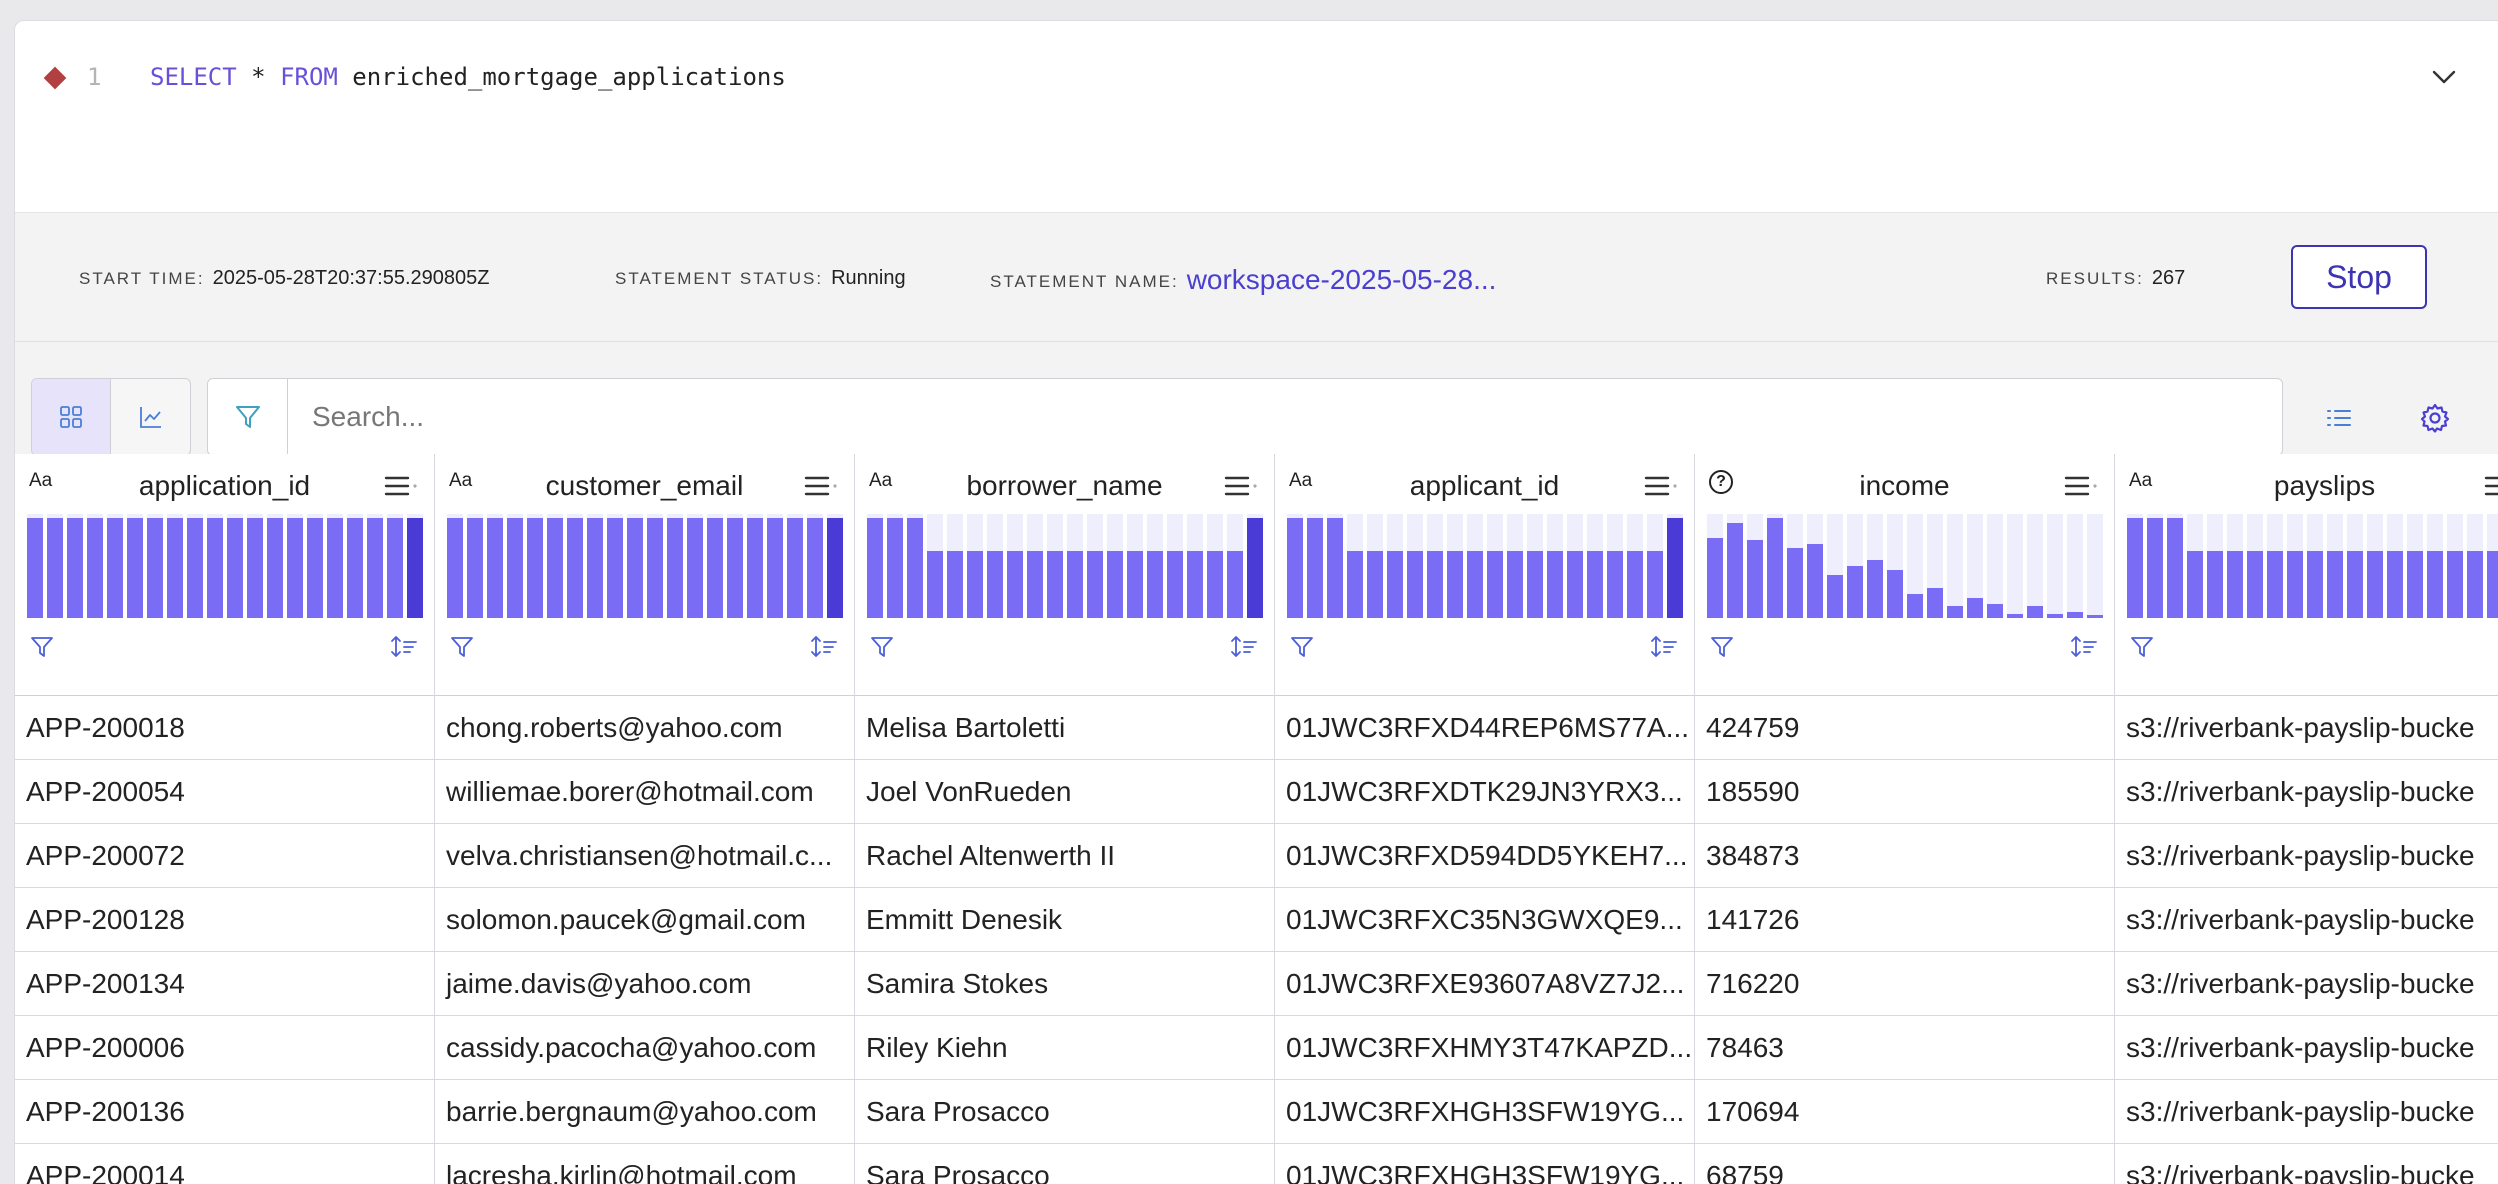  Describe the element at coordinates (2306, 575) in the screenshot. I see `column-header: Aa payslips` at that location.